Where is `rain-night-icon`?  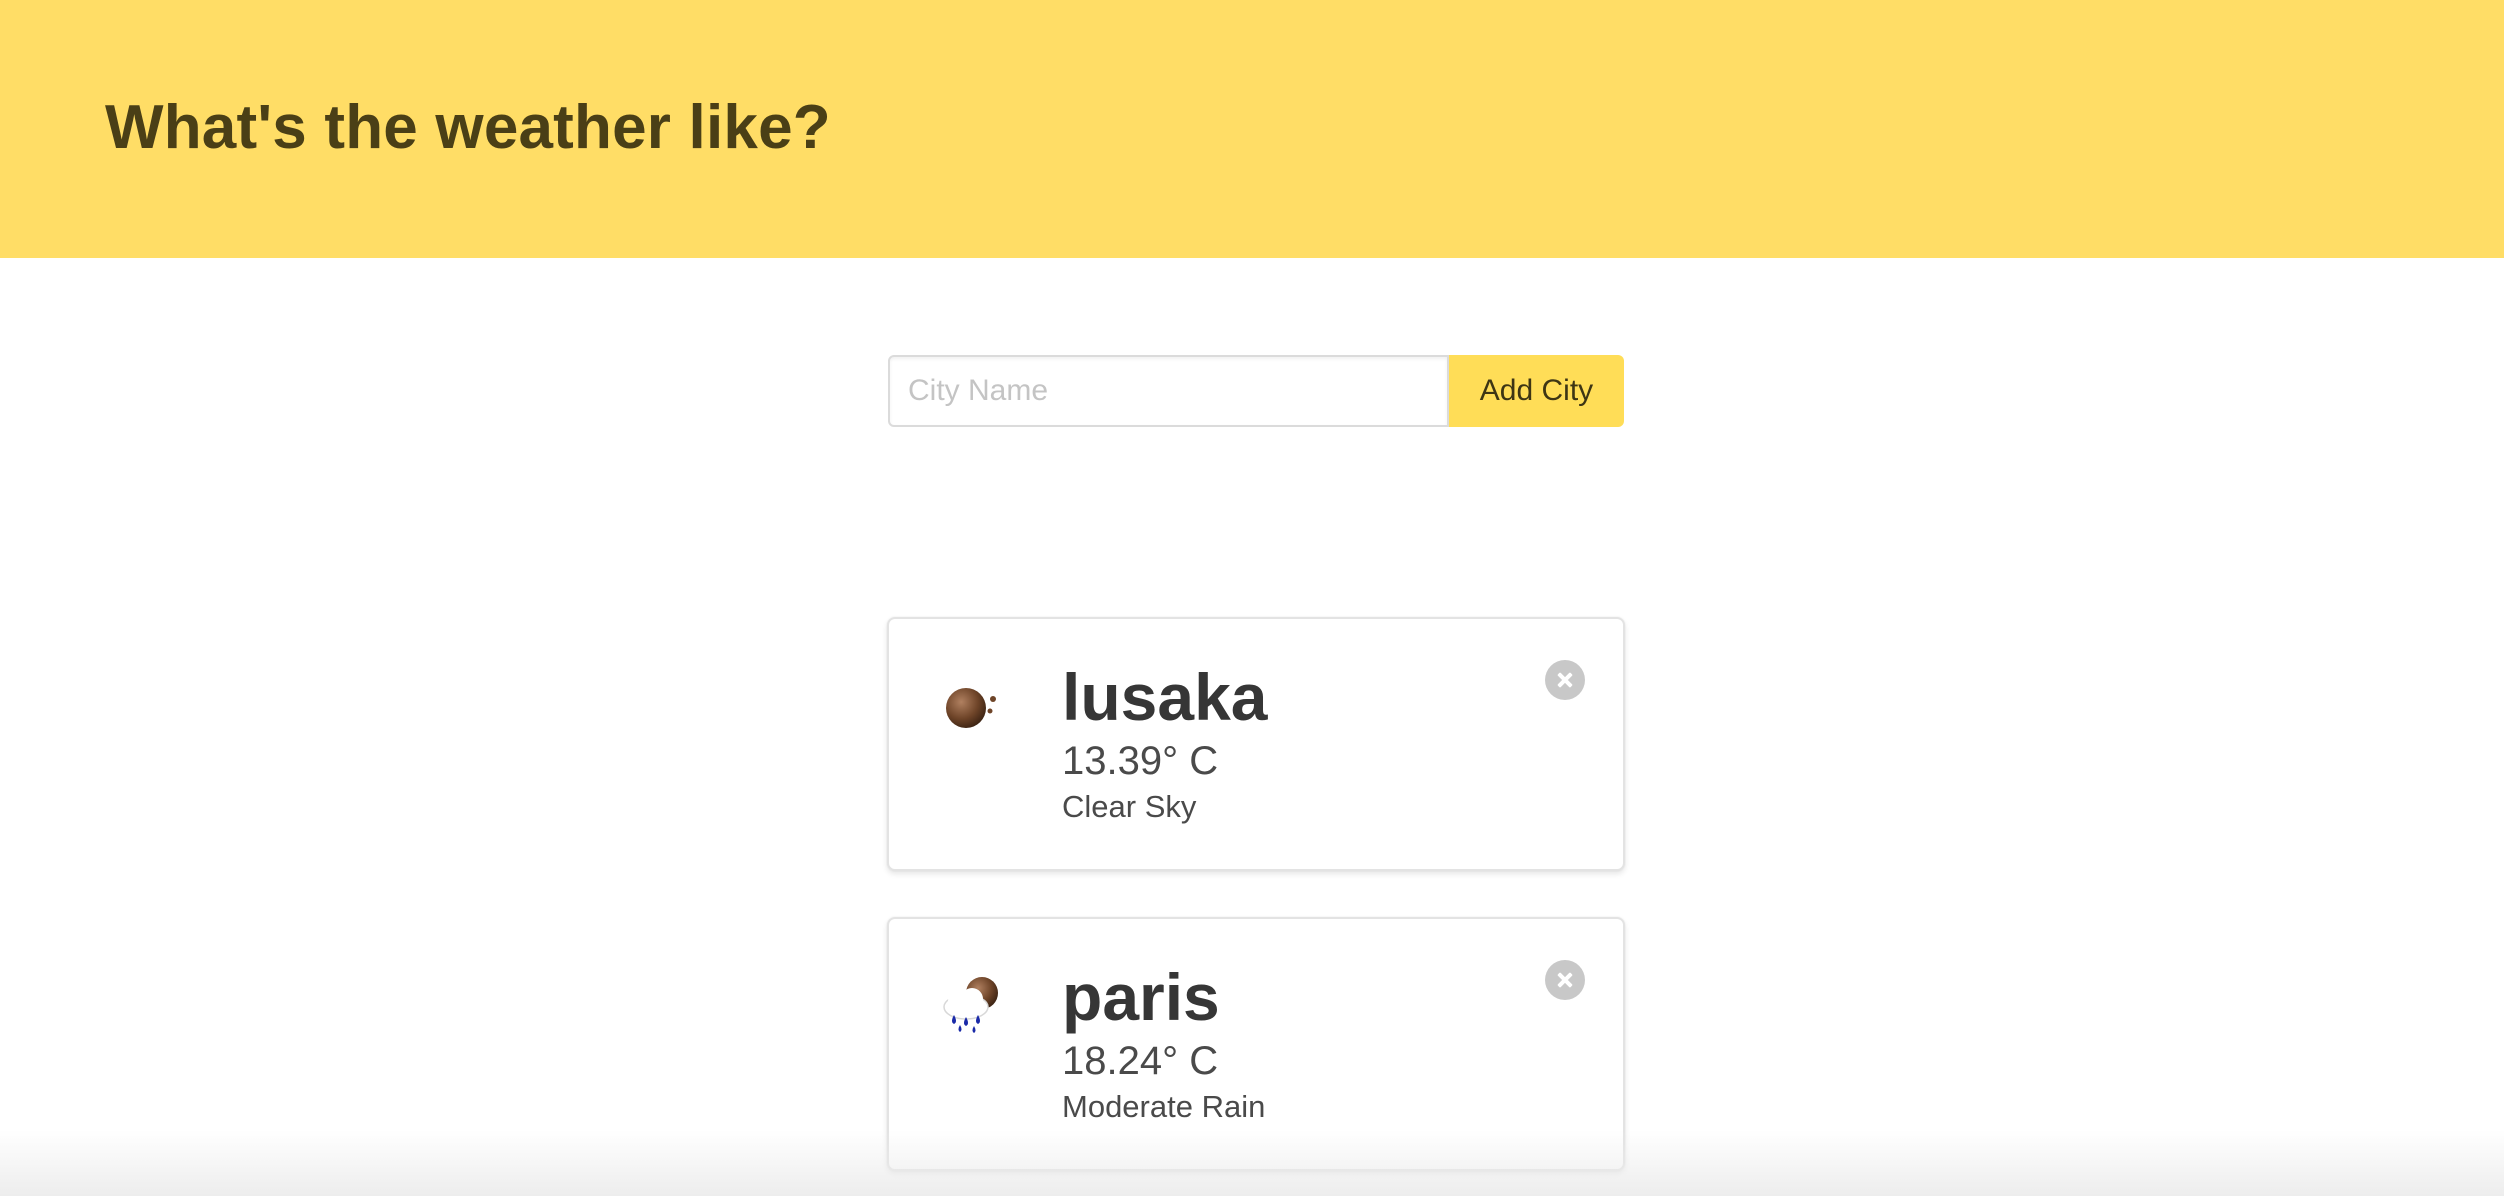
rain-night-icon is located at coordinates (970, 1005).